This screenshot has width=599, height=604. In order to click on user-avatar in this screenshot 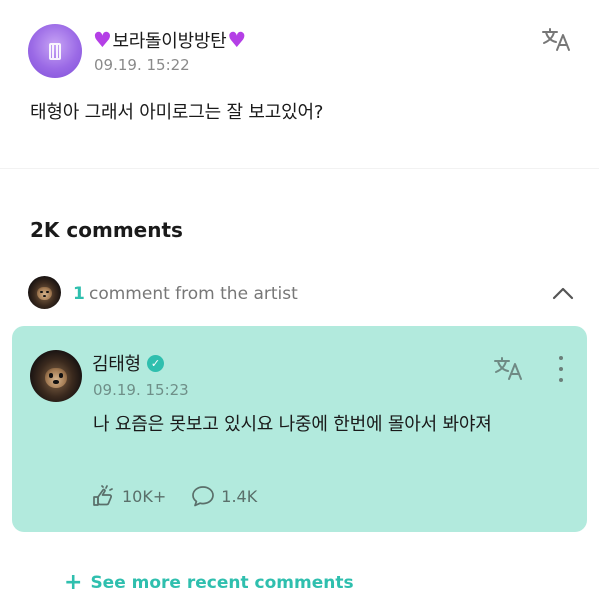, I will do `click(55, 51)`.